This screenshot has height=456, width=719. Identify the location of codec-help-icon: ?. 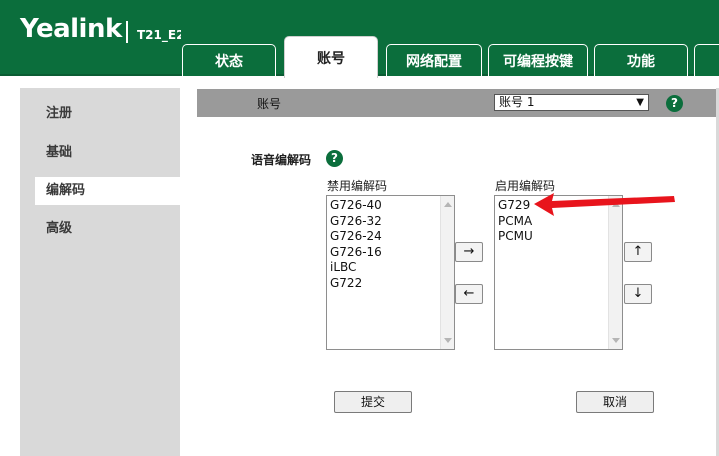
(334, 158).